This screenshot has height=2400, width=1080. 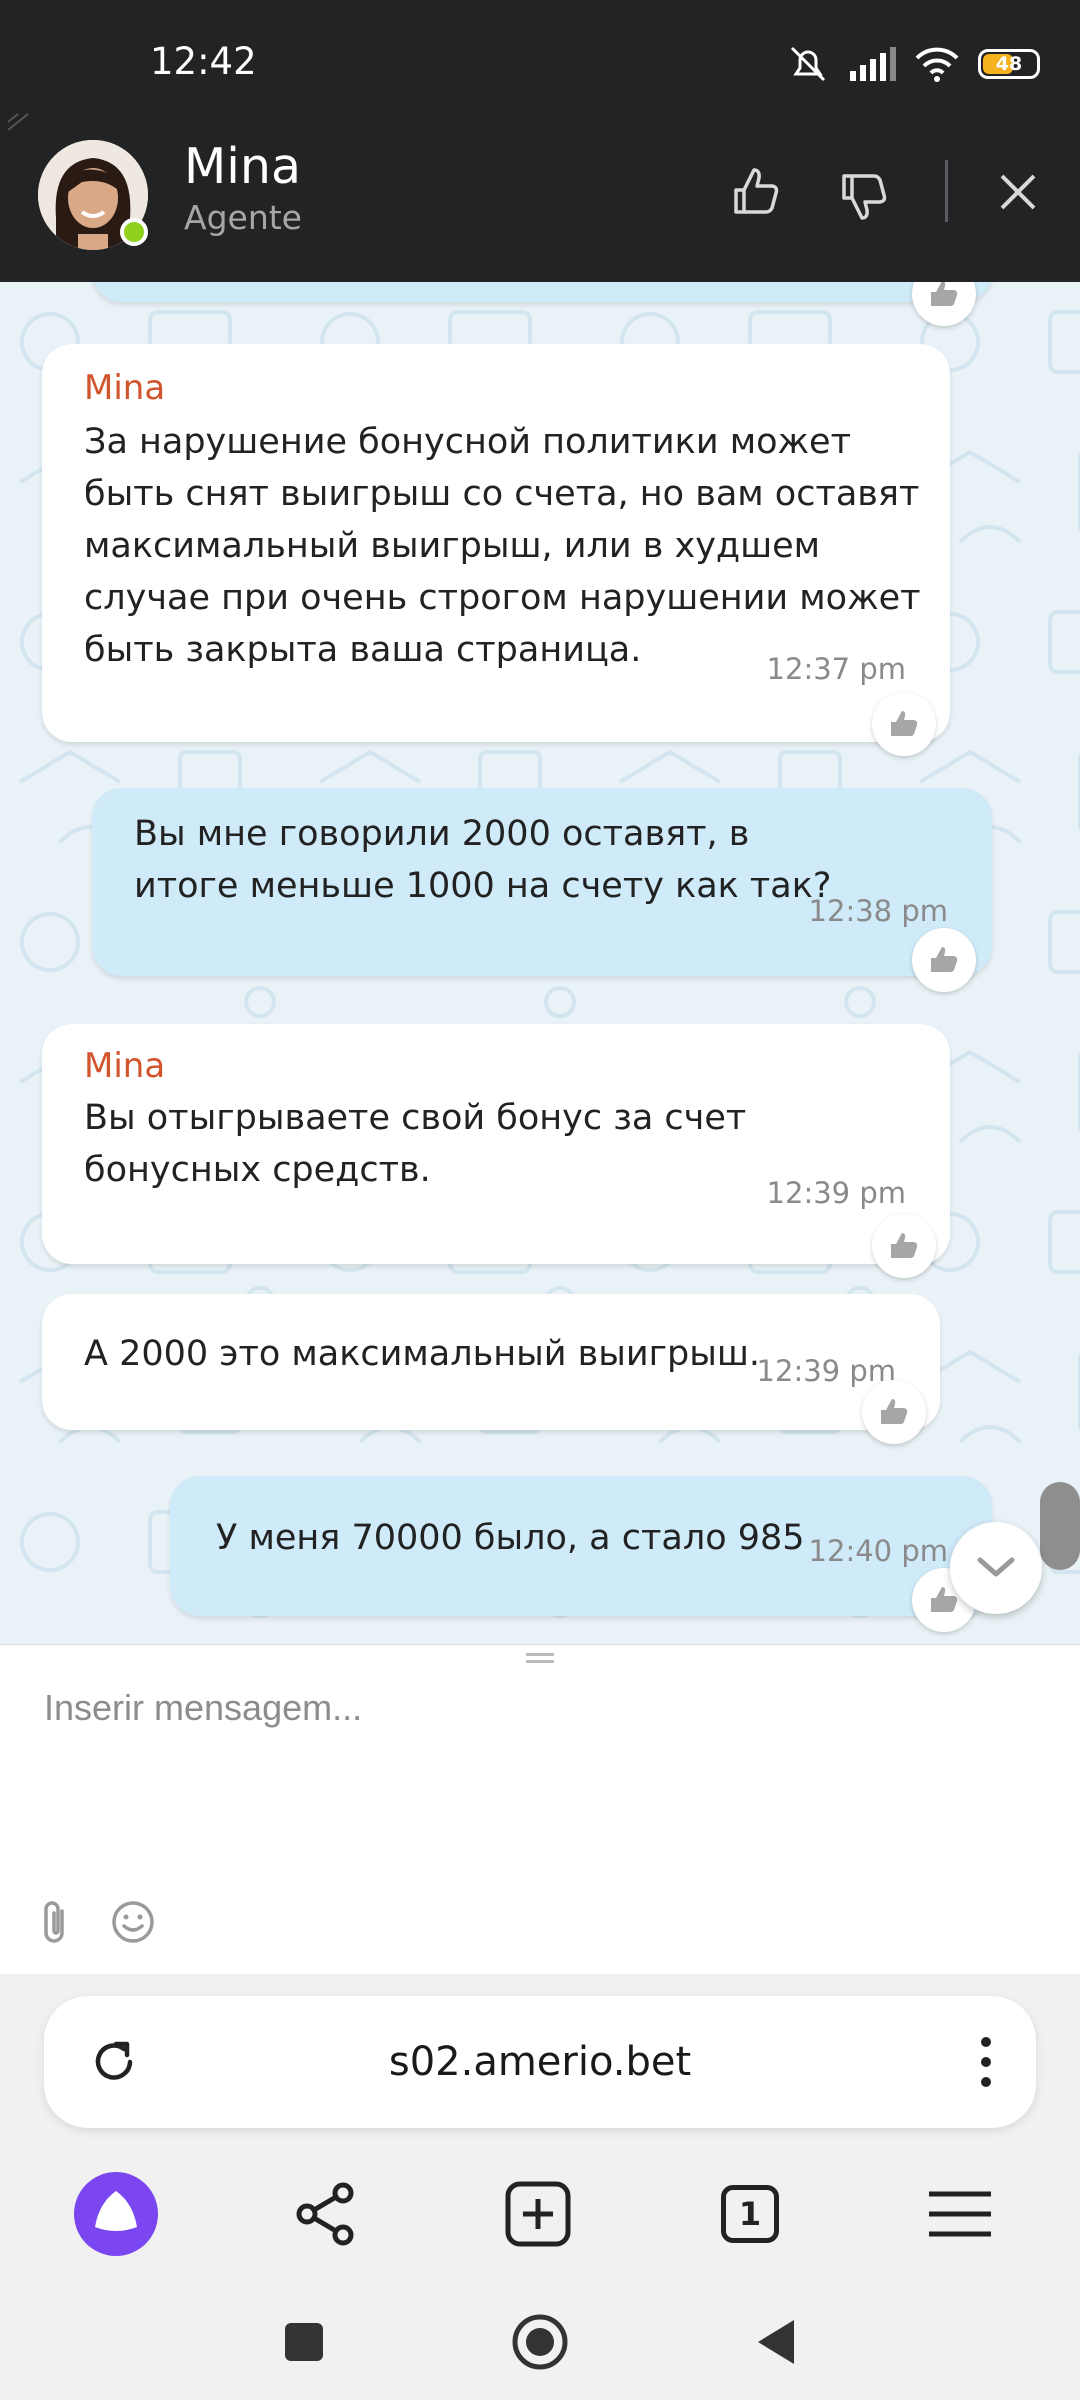 I want to click on alice-assistant-icon, so click(x=116, y=2214).